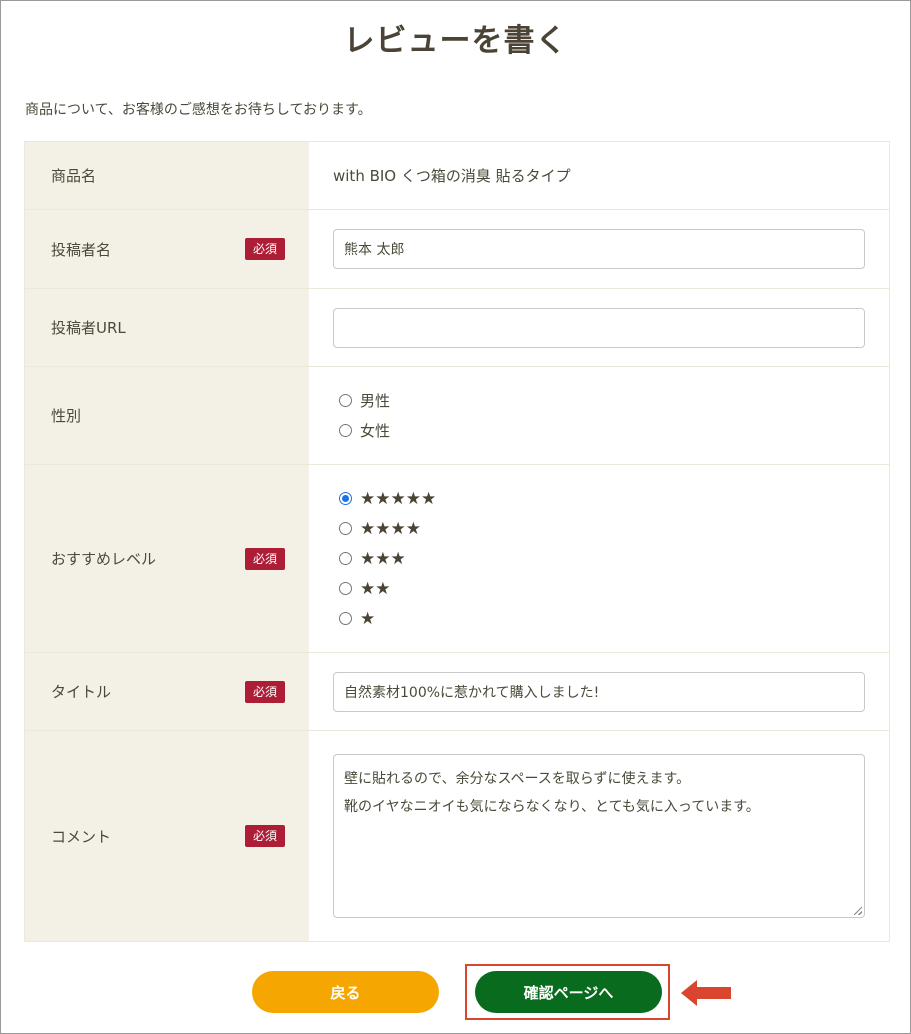 This screenshot has height=1034, width=911. Describe the element at coordinates (517, 779) in the screenshot. I see `comment-line-1: 壁に貼れるので、余分なスペースを取らずに使えます。` at that location.